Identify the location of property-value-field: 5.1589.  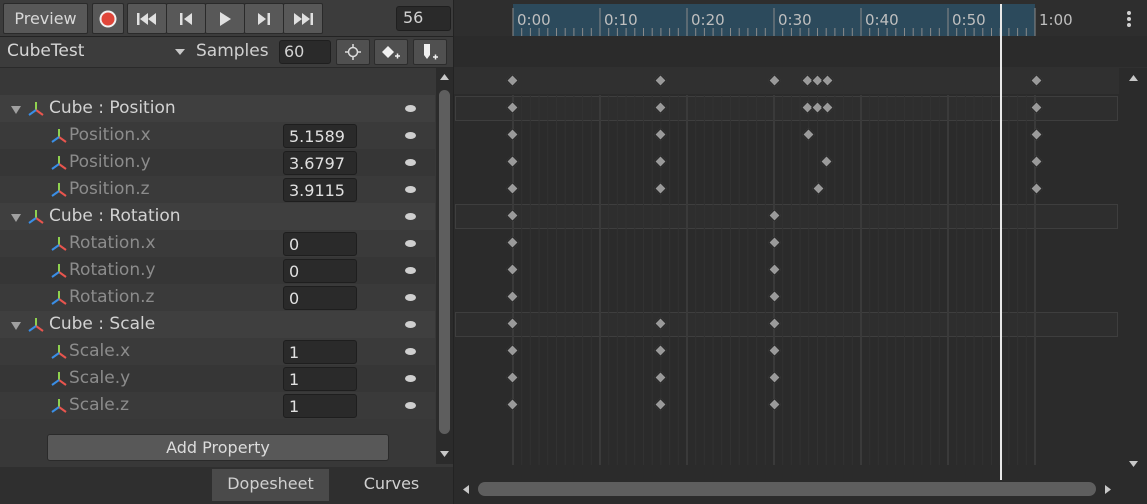
(320, 136).